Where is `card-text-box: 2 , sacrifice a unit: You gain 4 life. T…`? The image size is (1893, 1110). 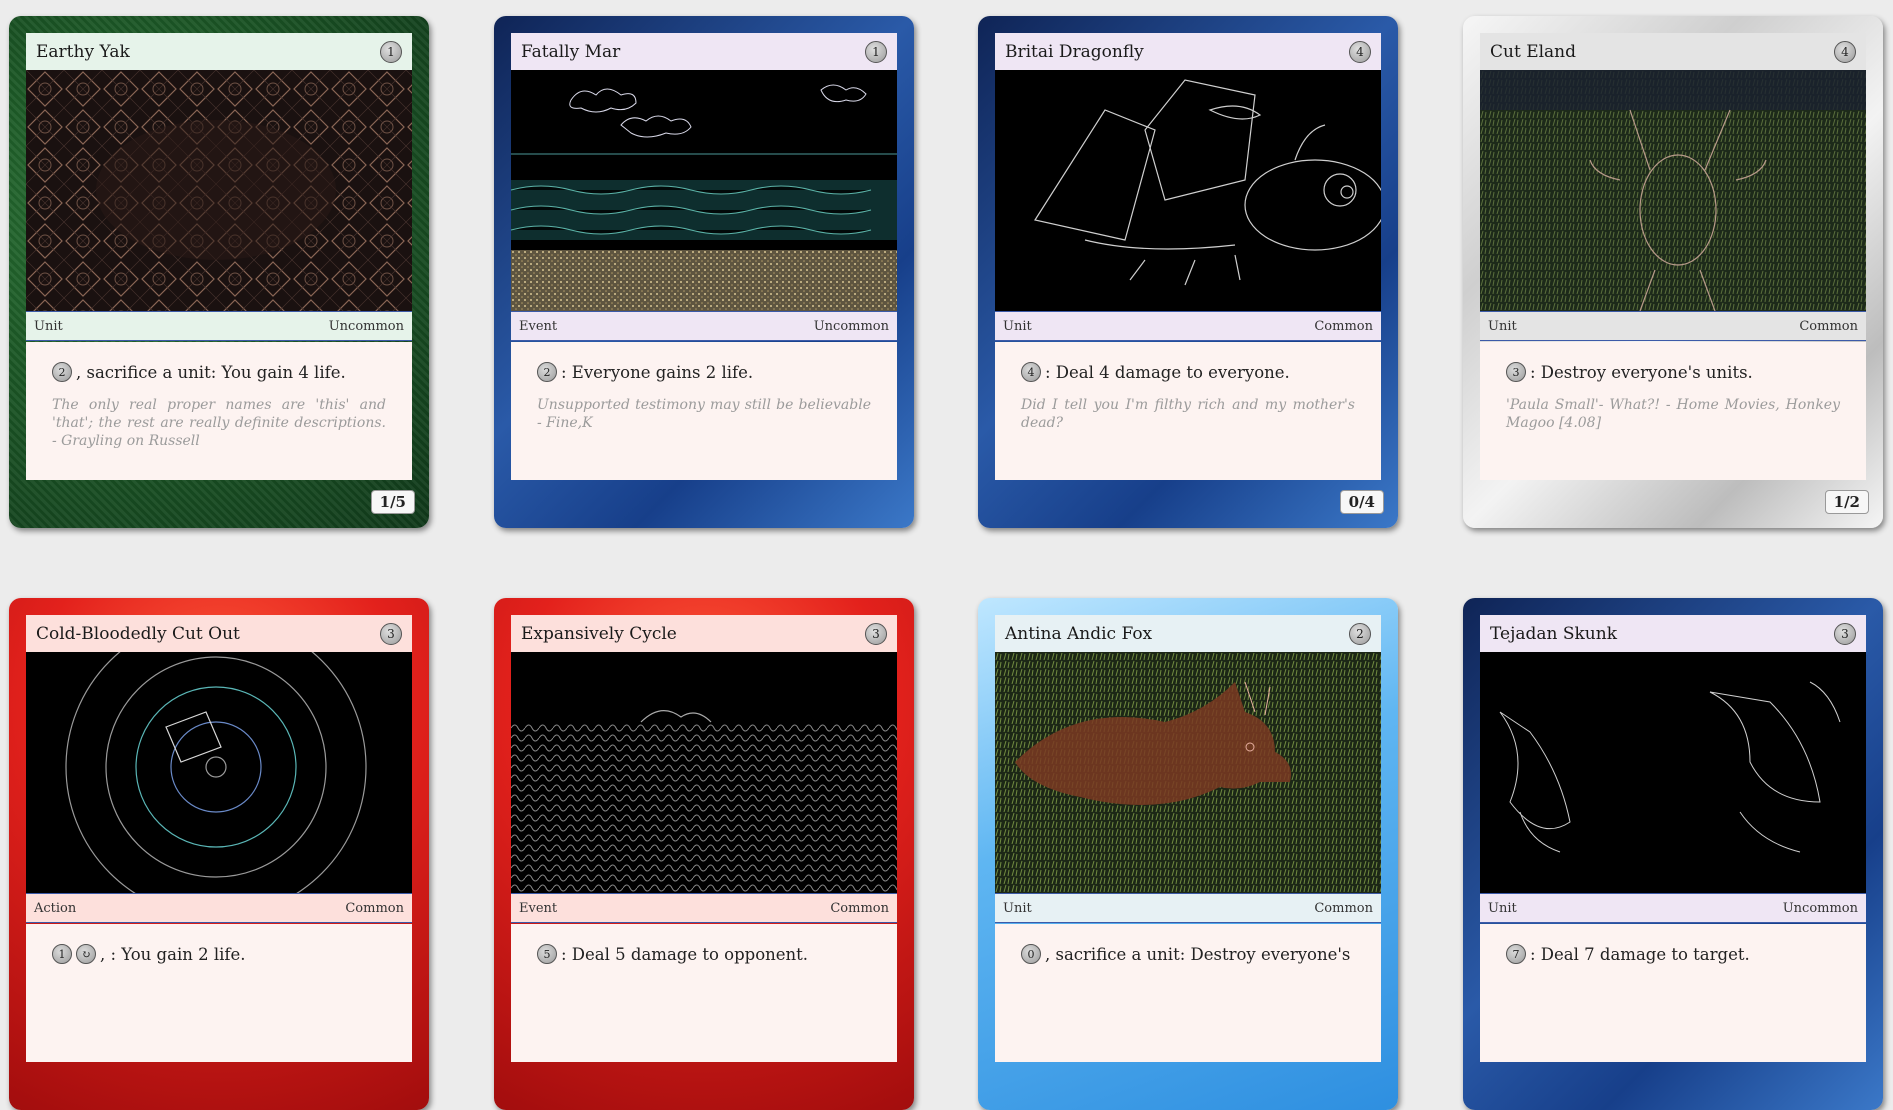
card-text-box: 2 , sacrifice a unit: You gain 4 life. T… is located at coordinates (219, 411).